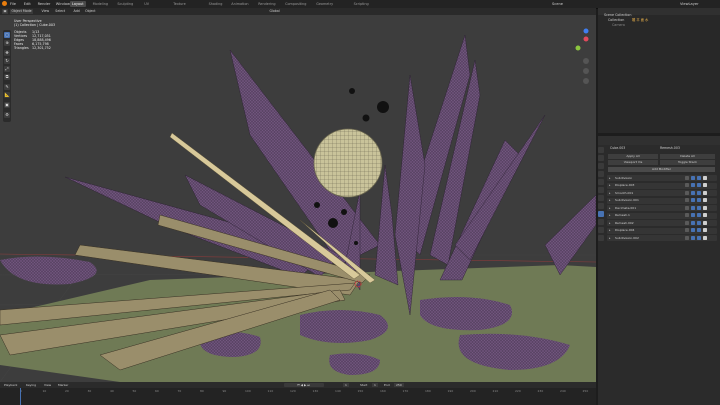  What do you see at coordinates (7, 43) in the screenshot?
I see `cursor-tool-icon: ⊕` at bounding box center [7, 43].